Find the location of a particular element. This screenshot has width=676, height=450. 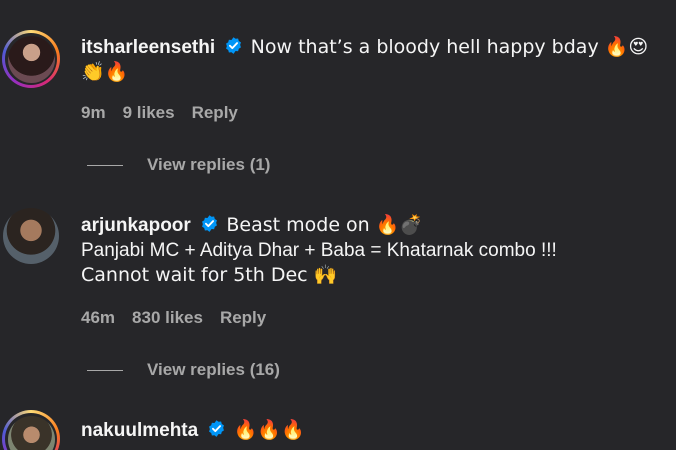

avatar-container is located at coordinates (31, 236).